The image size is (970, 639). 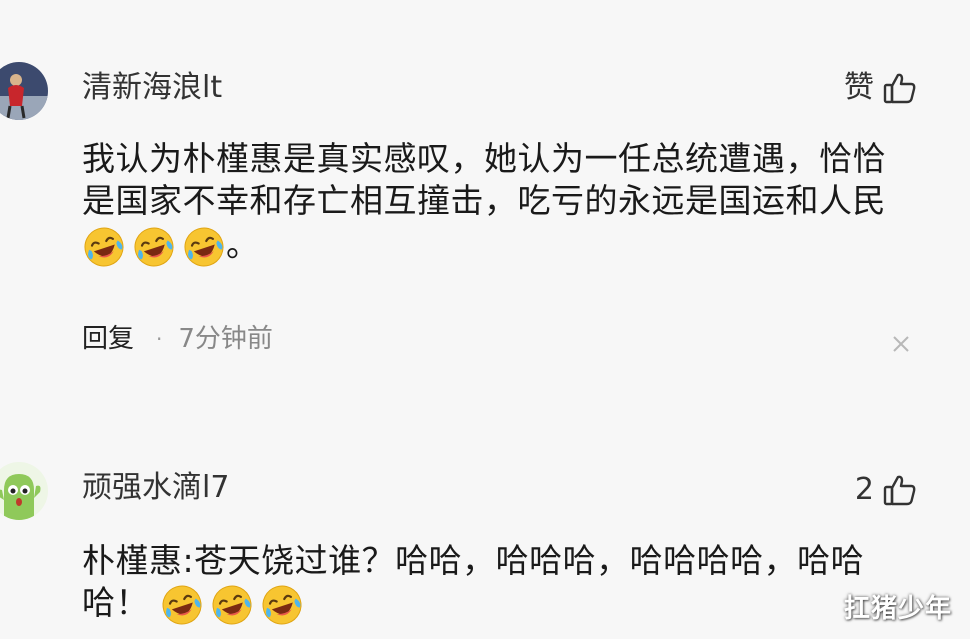 What do you see at coordinates (507, 604) in the screenshot?
I see `emoji-line: 哈！` at bounding box center [507, 604].